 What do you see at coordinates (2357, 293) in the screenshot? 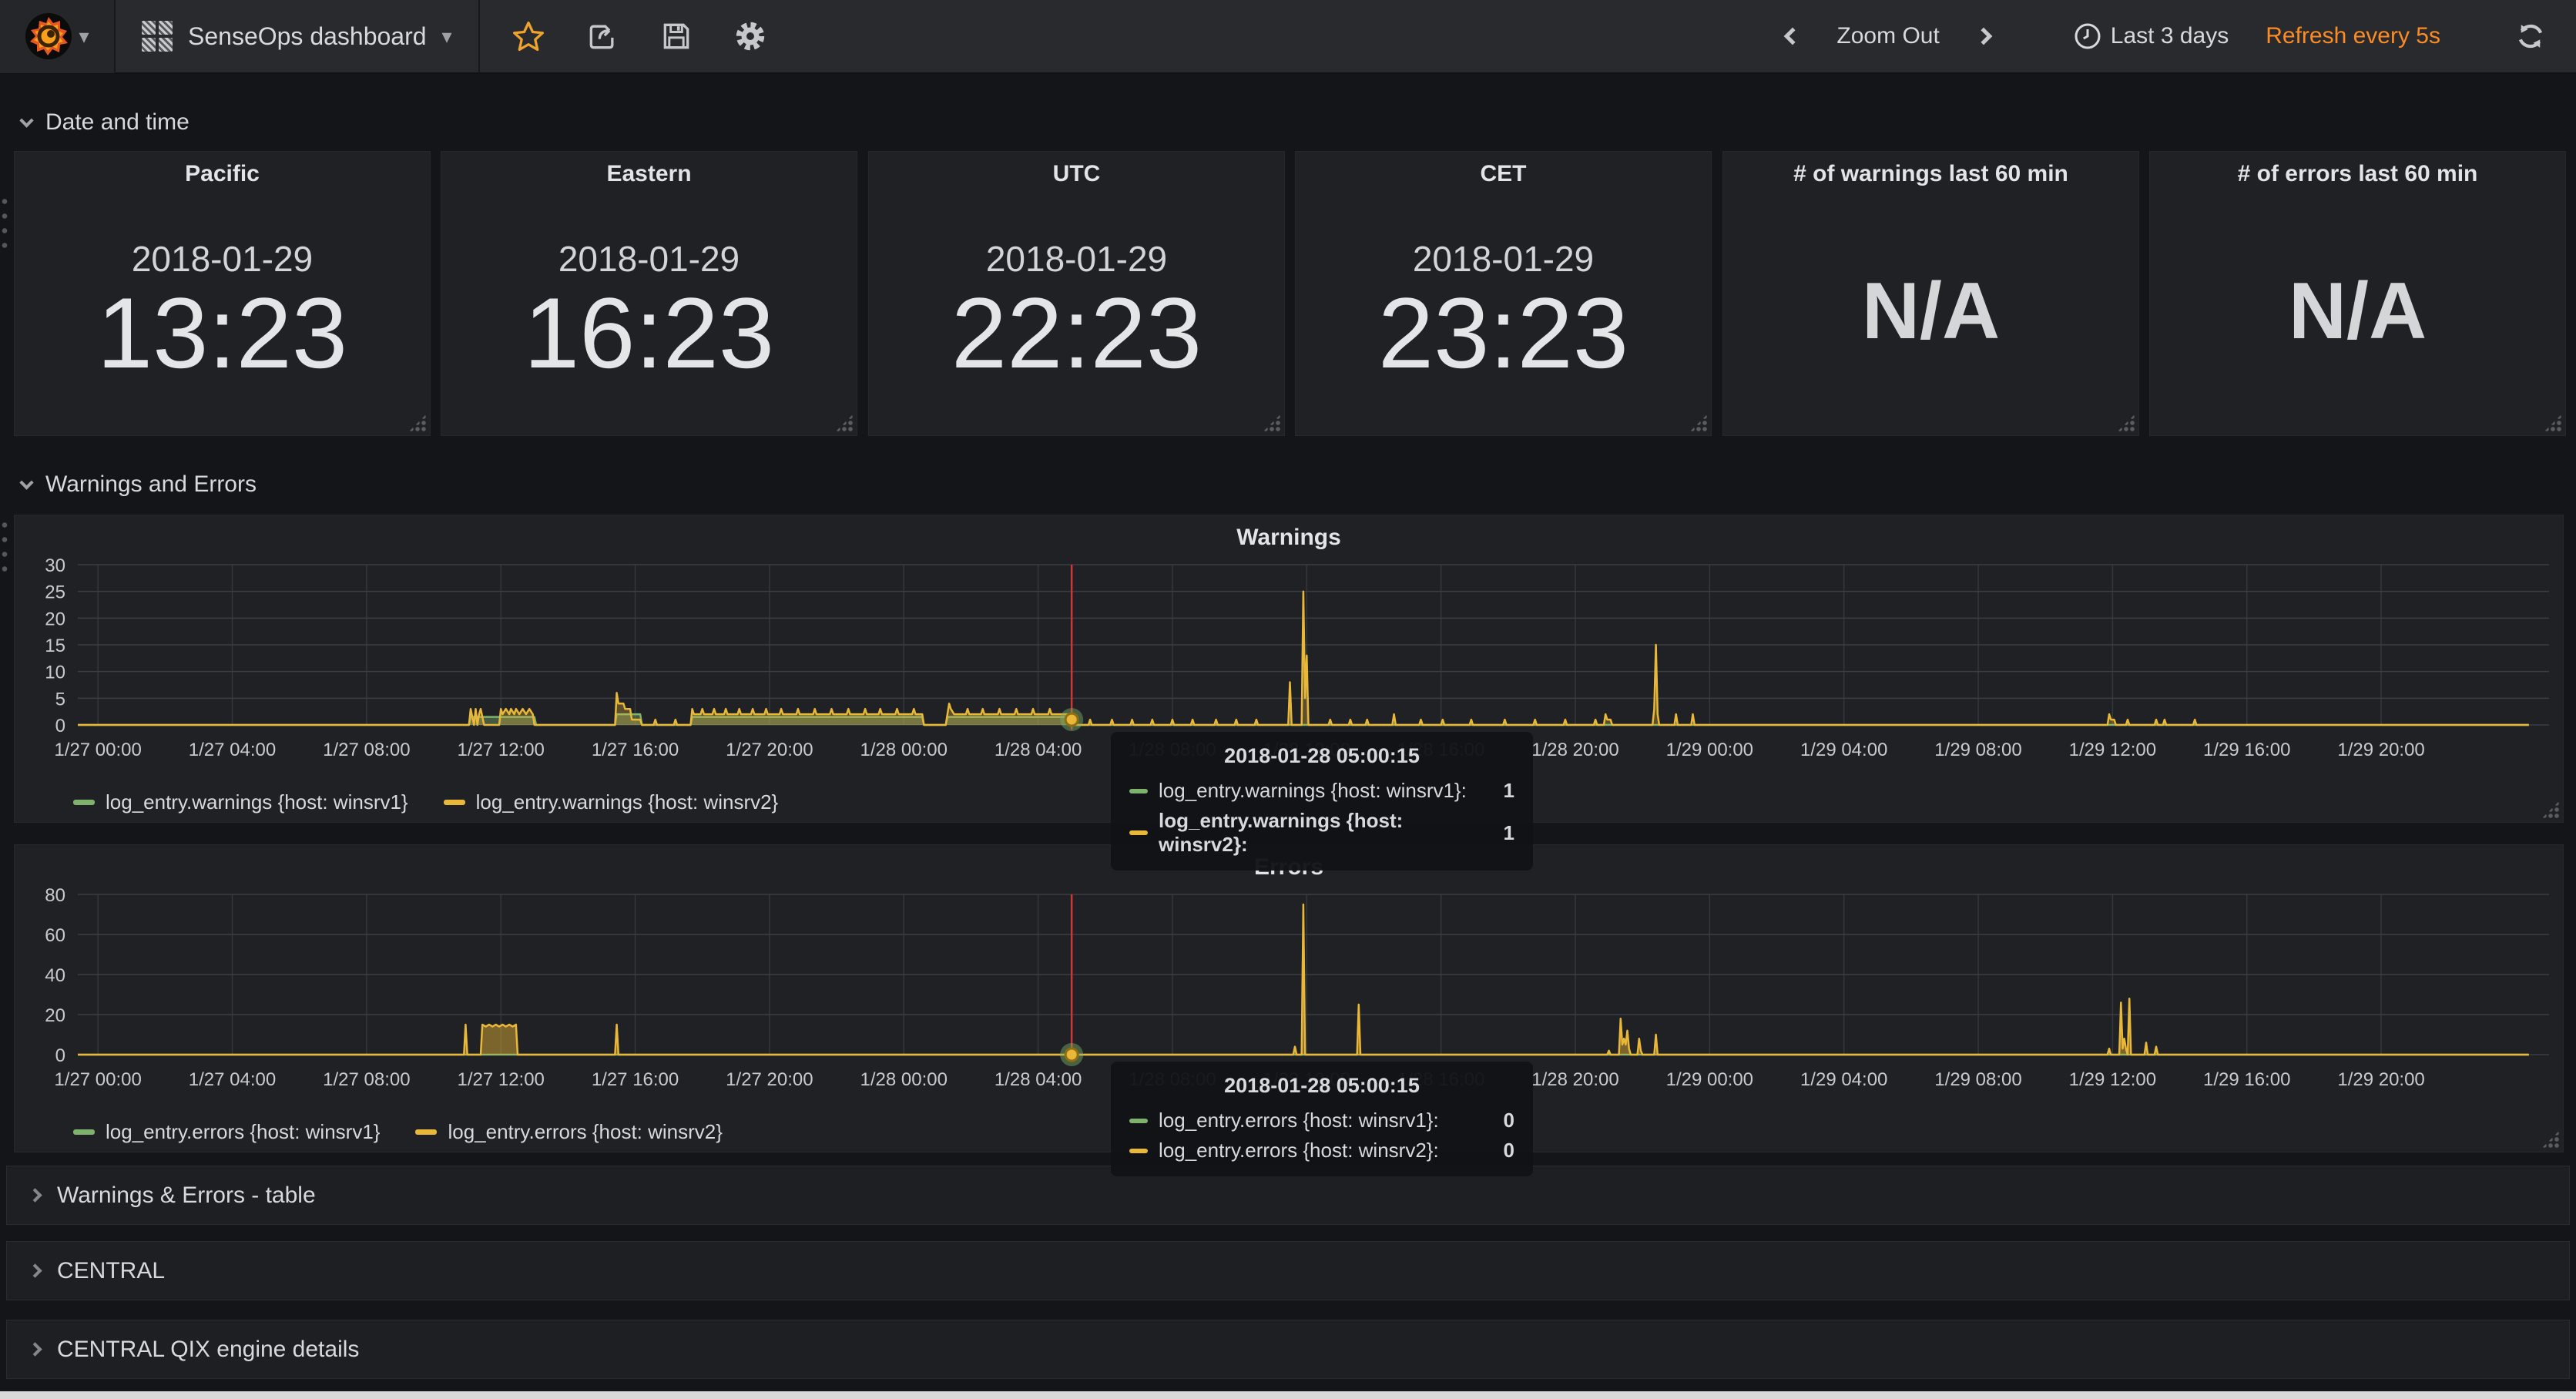
I see `panel-stat-errors-60min: # of errors last 60 min N/A` at bounding box center [2357, 293].